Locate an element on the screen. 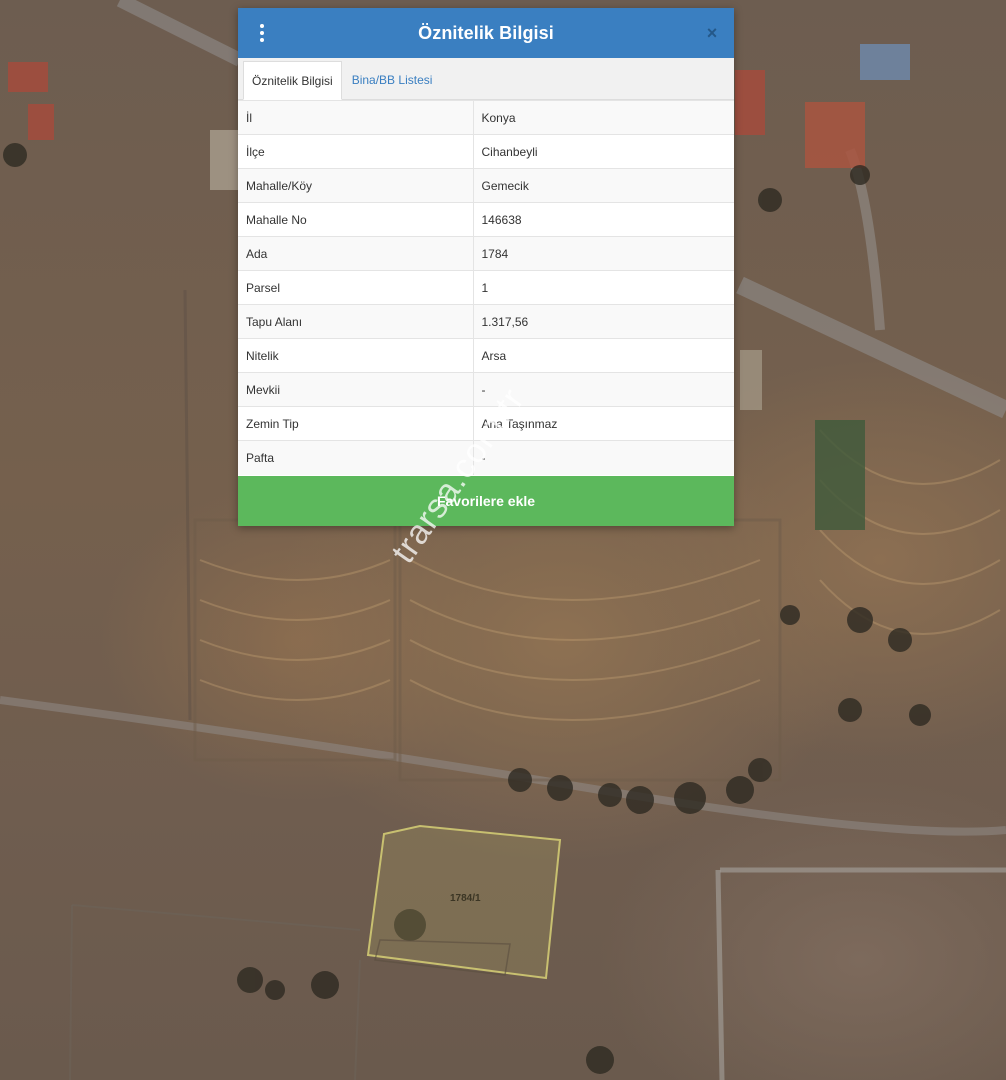  table-row: Pafta - is located at coordinates (486, 457).